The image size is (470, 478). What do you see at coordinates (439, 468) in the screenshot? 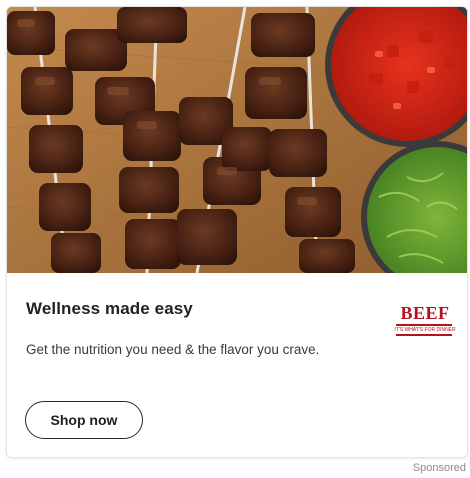
I see `sponsored-label: Sponsored` at bounding box center [439, 468].